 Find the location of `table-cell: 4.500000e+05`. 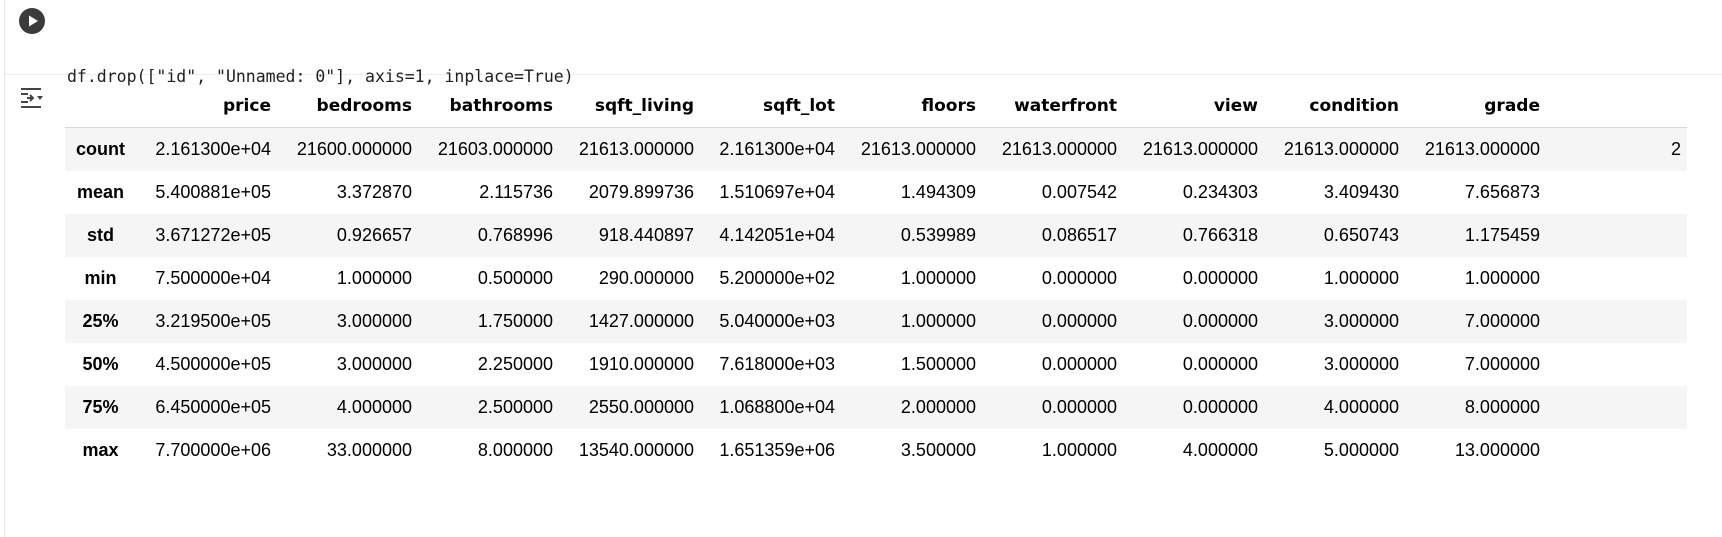

table-cell: 4.500000e+05 is located at coordinates (213, 364).